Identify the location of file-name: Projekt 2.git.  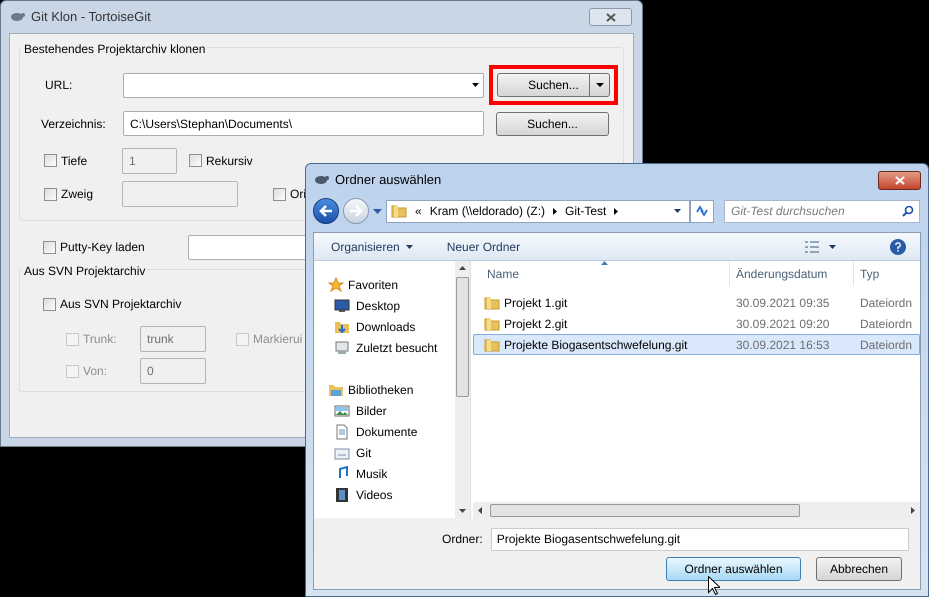
(536, 324).